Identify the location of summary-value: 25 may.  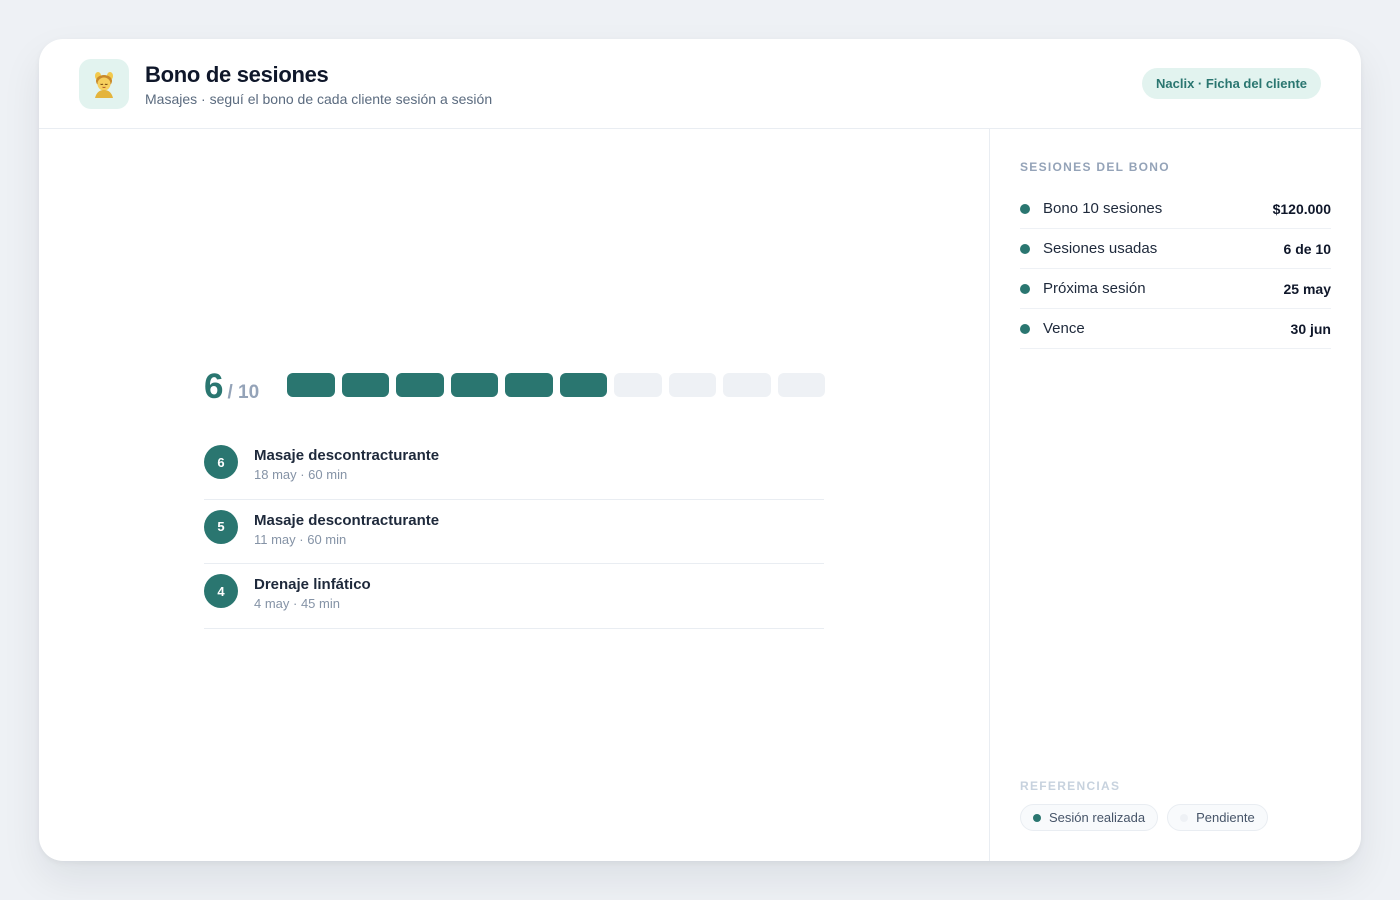
(1307, 288).